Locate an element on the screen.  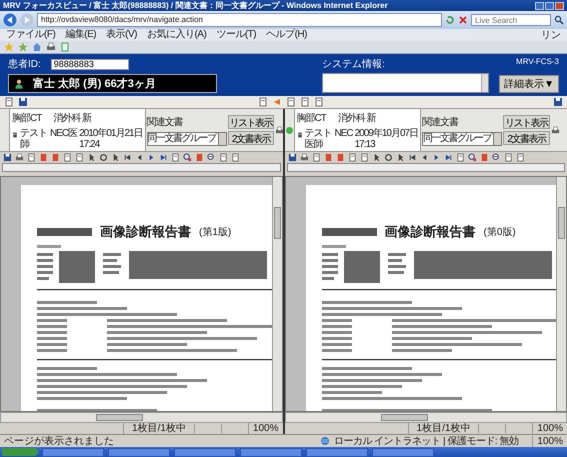
author: テスト師 is located at coordinates (34, 139).